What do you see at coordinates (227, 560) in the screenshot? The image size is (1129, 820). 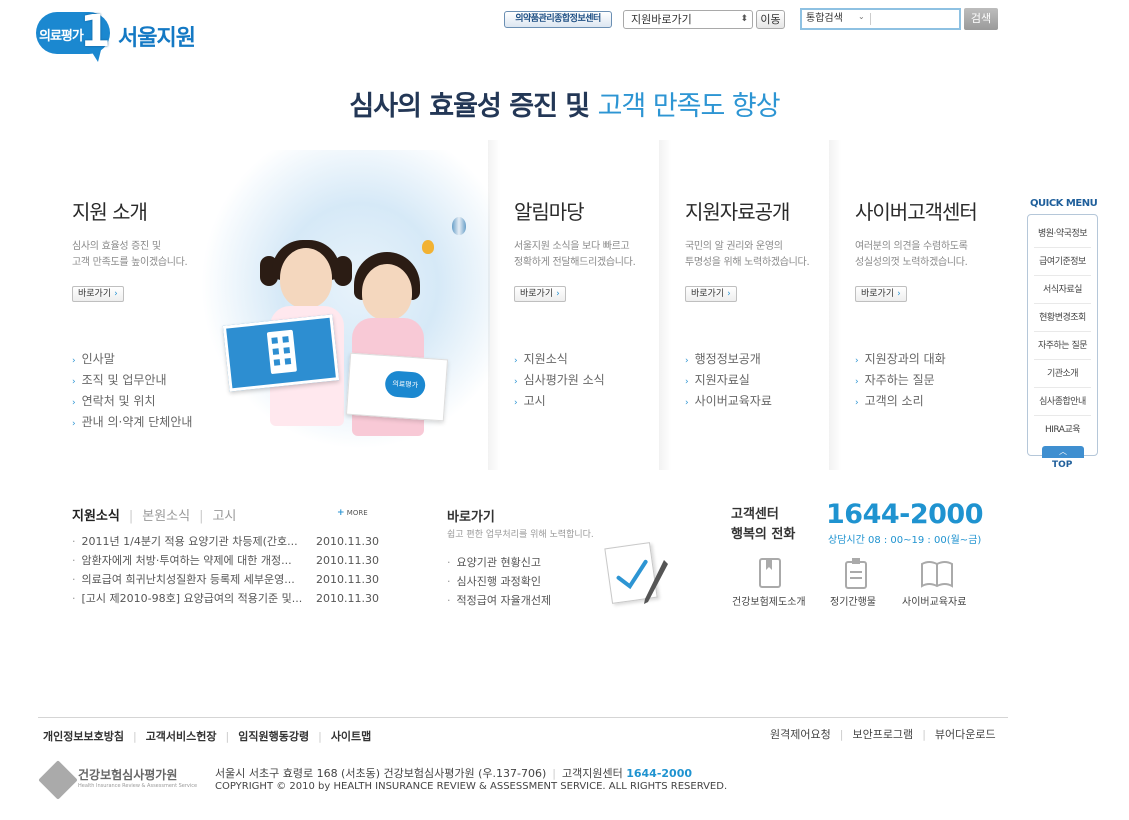 I see `news-item: · 암환자에게 처방·투여하는 약제에 대한 개정... 2010.11.30` at bounding box center [227, 560].